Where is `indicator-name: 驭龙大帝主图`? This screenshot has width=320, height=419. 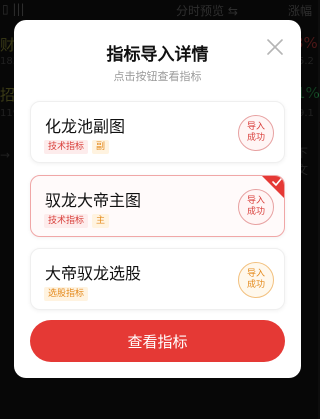 indicator-name: 驭龙大帝主图 is located at coordinates (93, 200).